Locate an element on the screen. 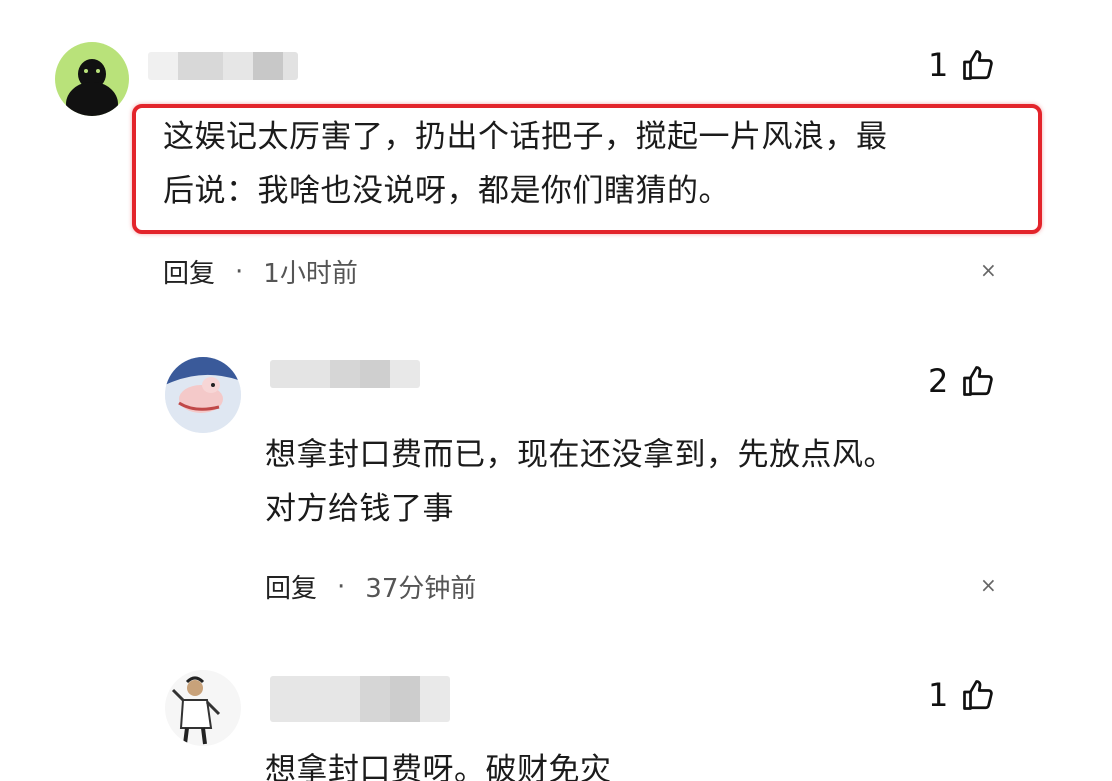 Image resolution: width=1112 pixels, height=781 pixels. comment-meta: 回复 · 1小时前 is located at coordinates (260, 271).